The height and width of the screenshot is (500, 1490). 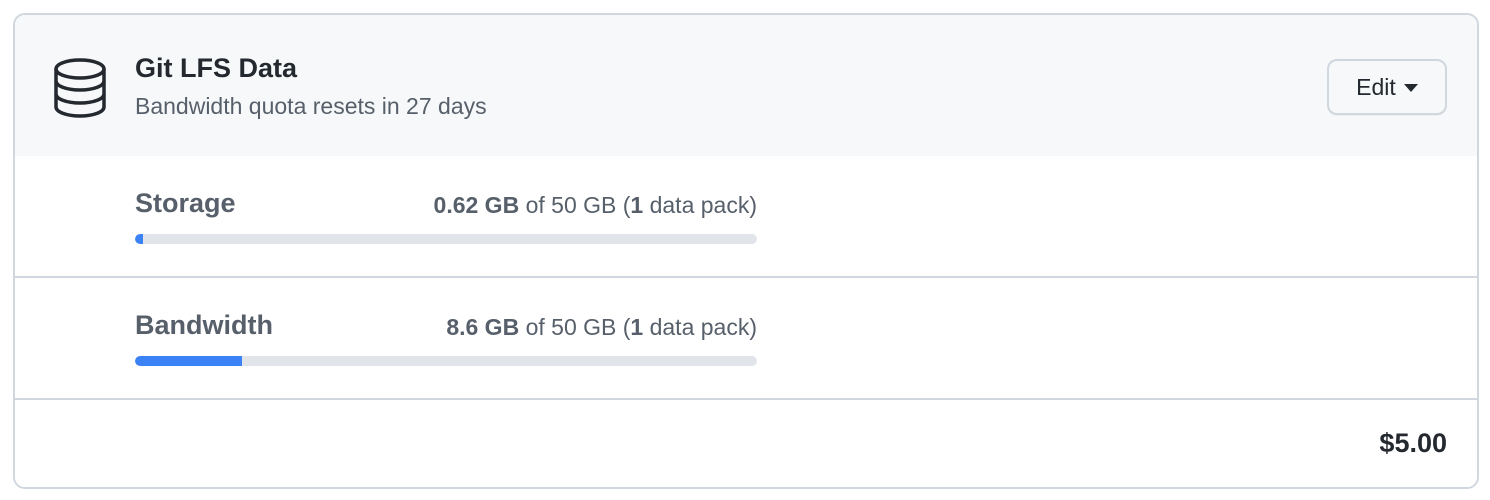 I want to click on storage-packs: 1, so click(x=637, y=205).